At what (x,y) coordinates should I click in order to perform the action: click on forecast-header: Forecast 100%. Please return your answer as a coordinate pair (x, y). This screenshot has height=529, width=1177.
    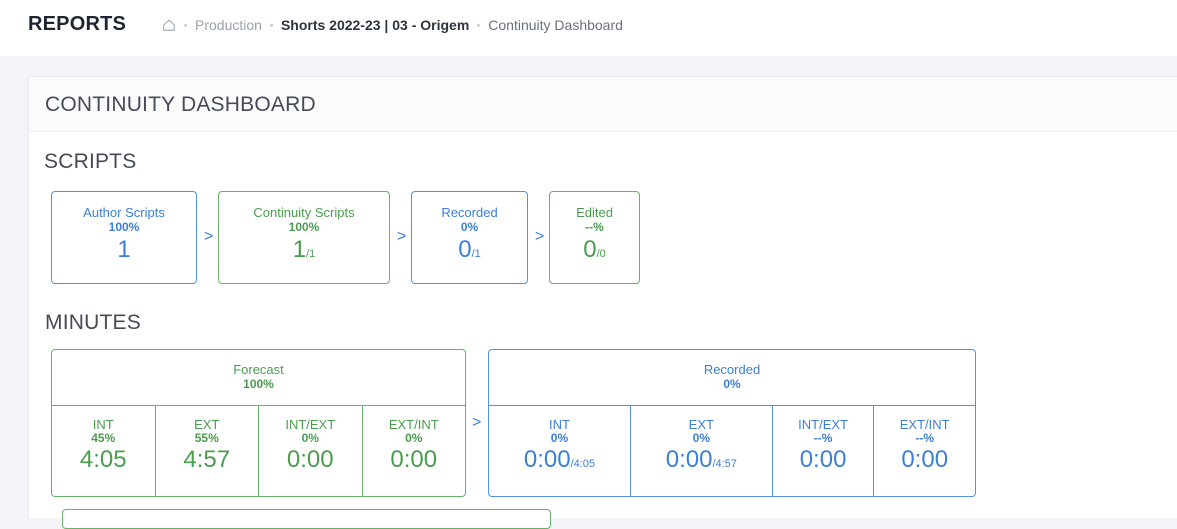
    Looking at the image, I should click on (258, 378).